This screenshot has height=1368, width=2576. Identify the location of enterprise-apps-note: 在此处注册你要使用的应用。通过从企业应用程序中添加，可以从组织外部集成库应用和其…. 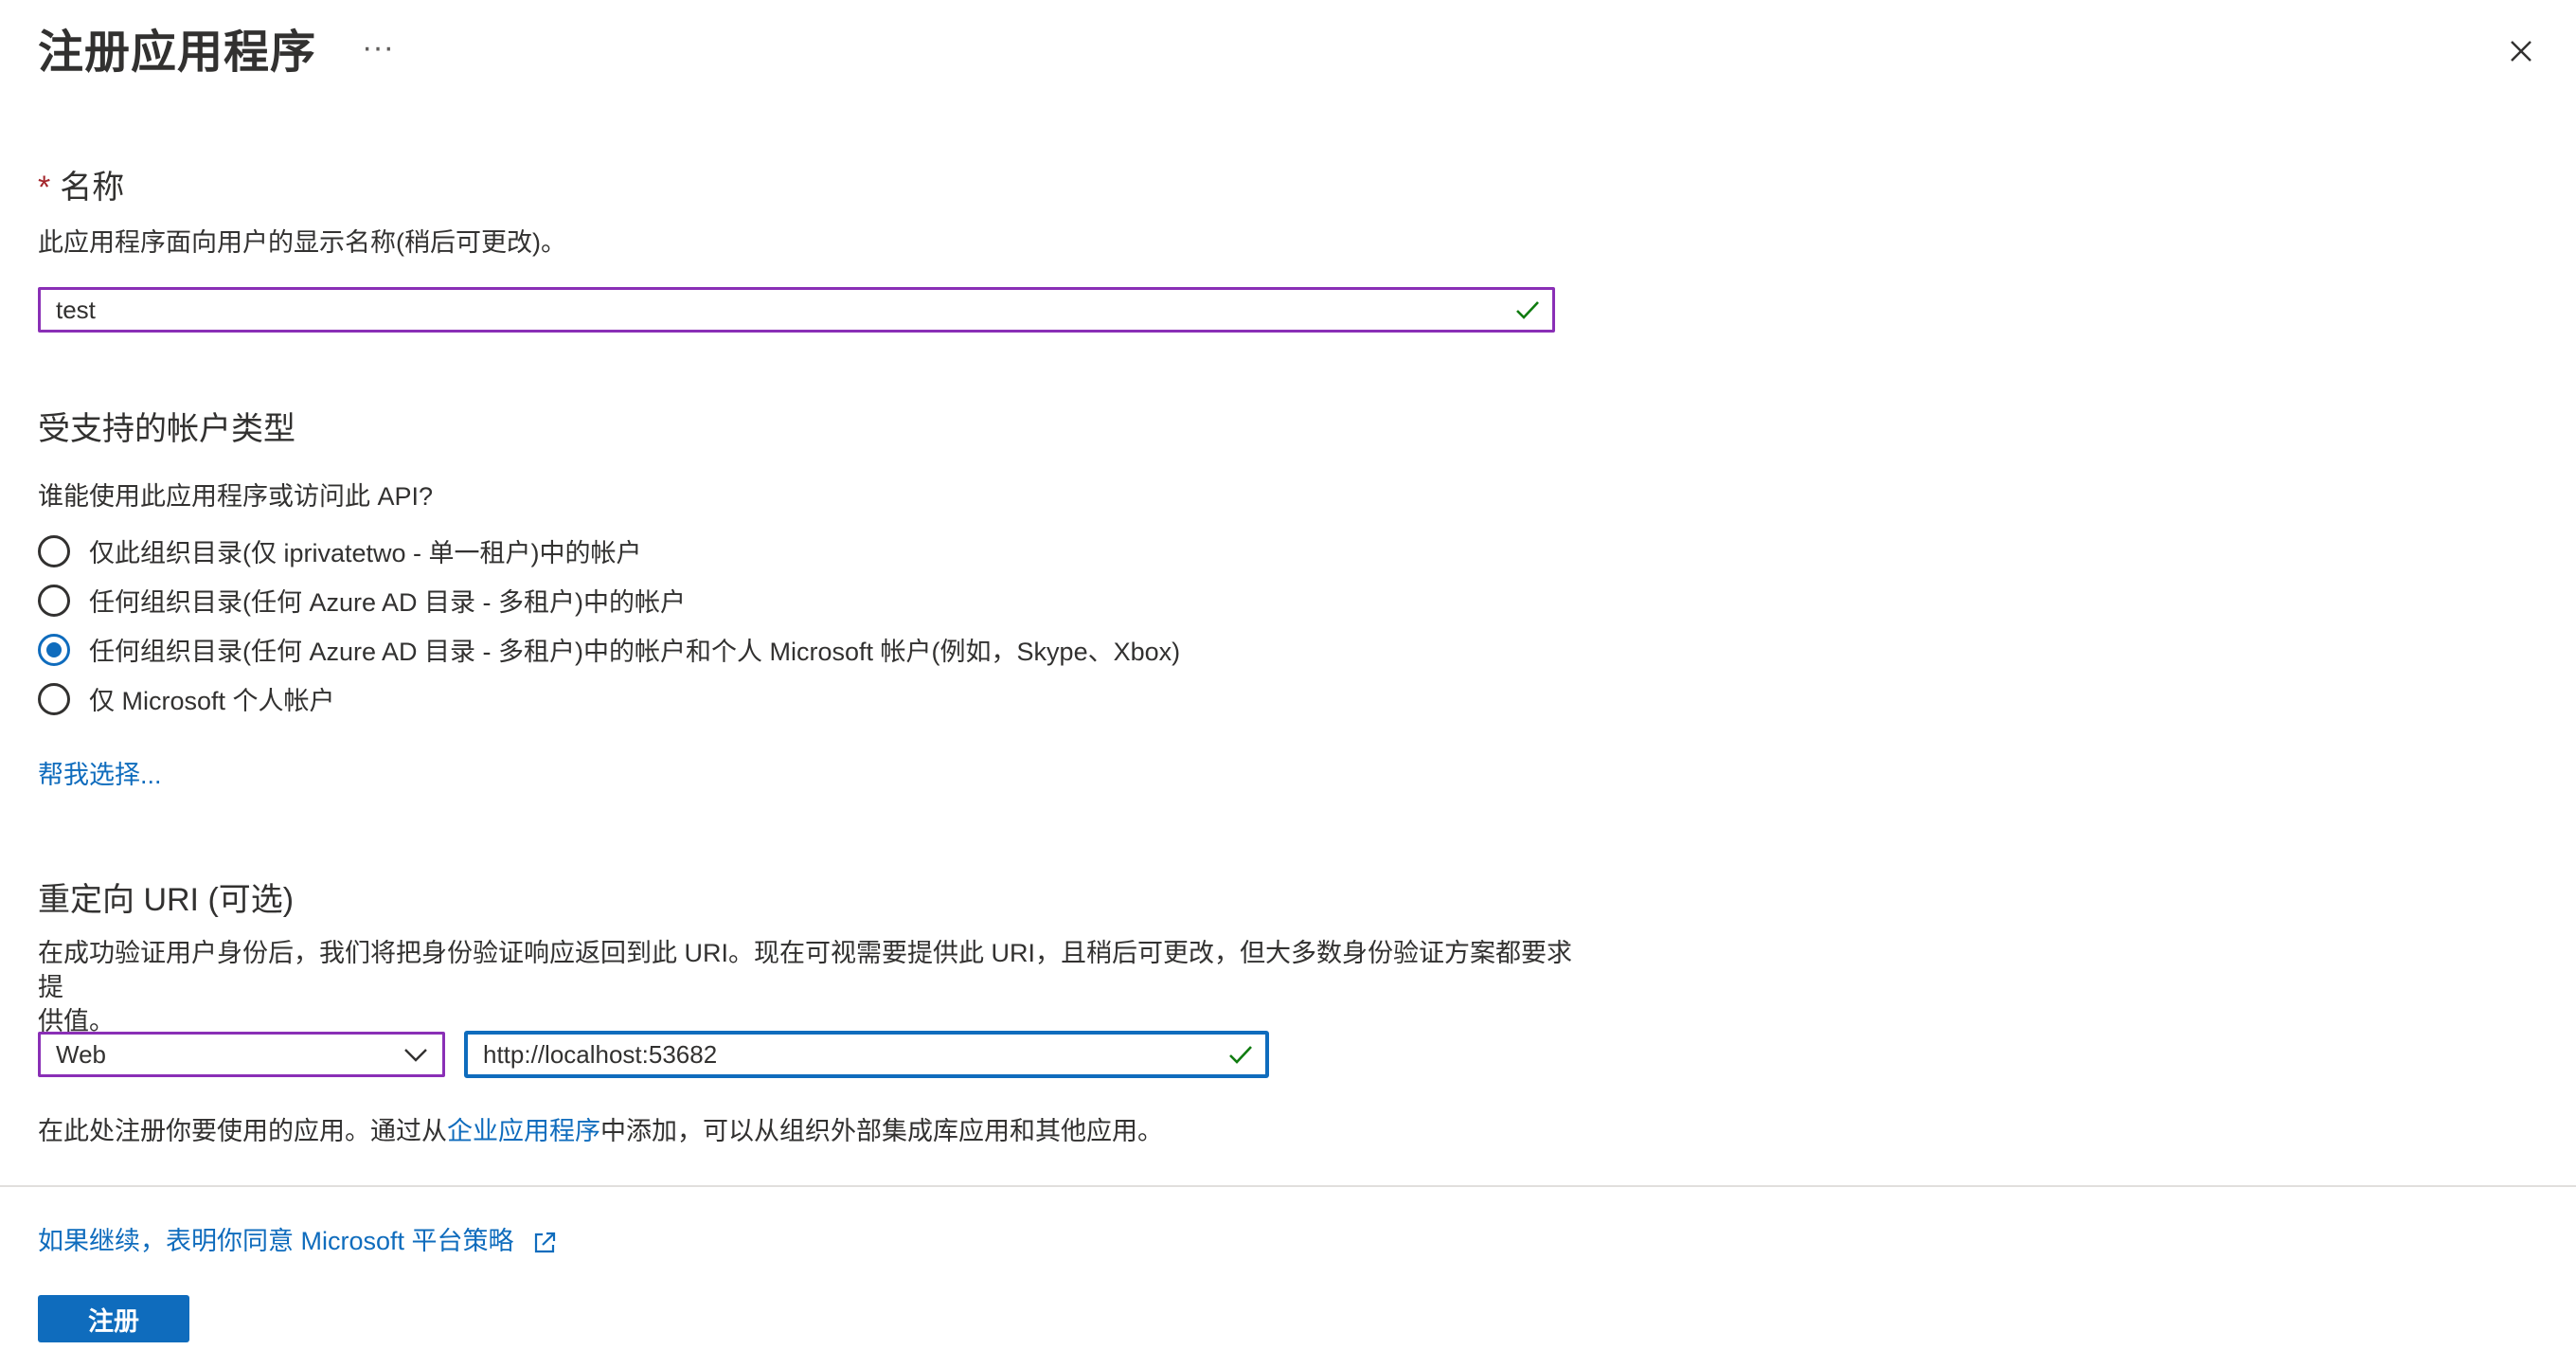
(600, 1131).